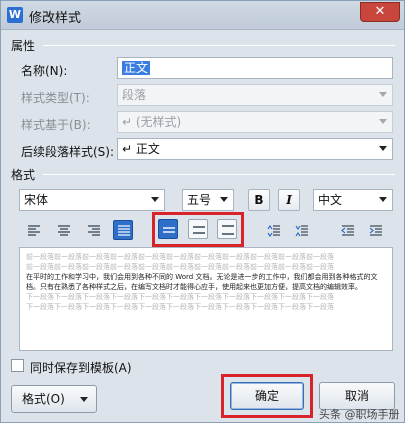  Describe the element at coordinates (55, 98) in the screenshot. I see `style-type-label: 样式类型(T):` at that location.